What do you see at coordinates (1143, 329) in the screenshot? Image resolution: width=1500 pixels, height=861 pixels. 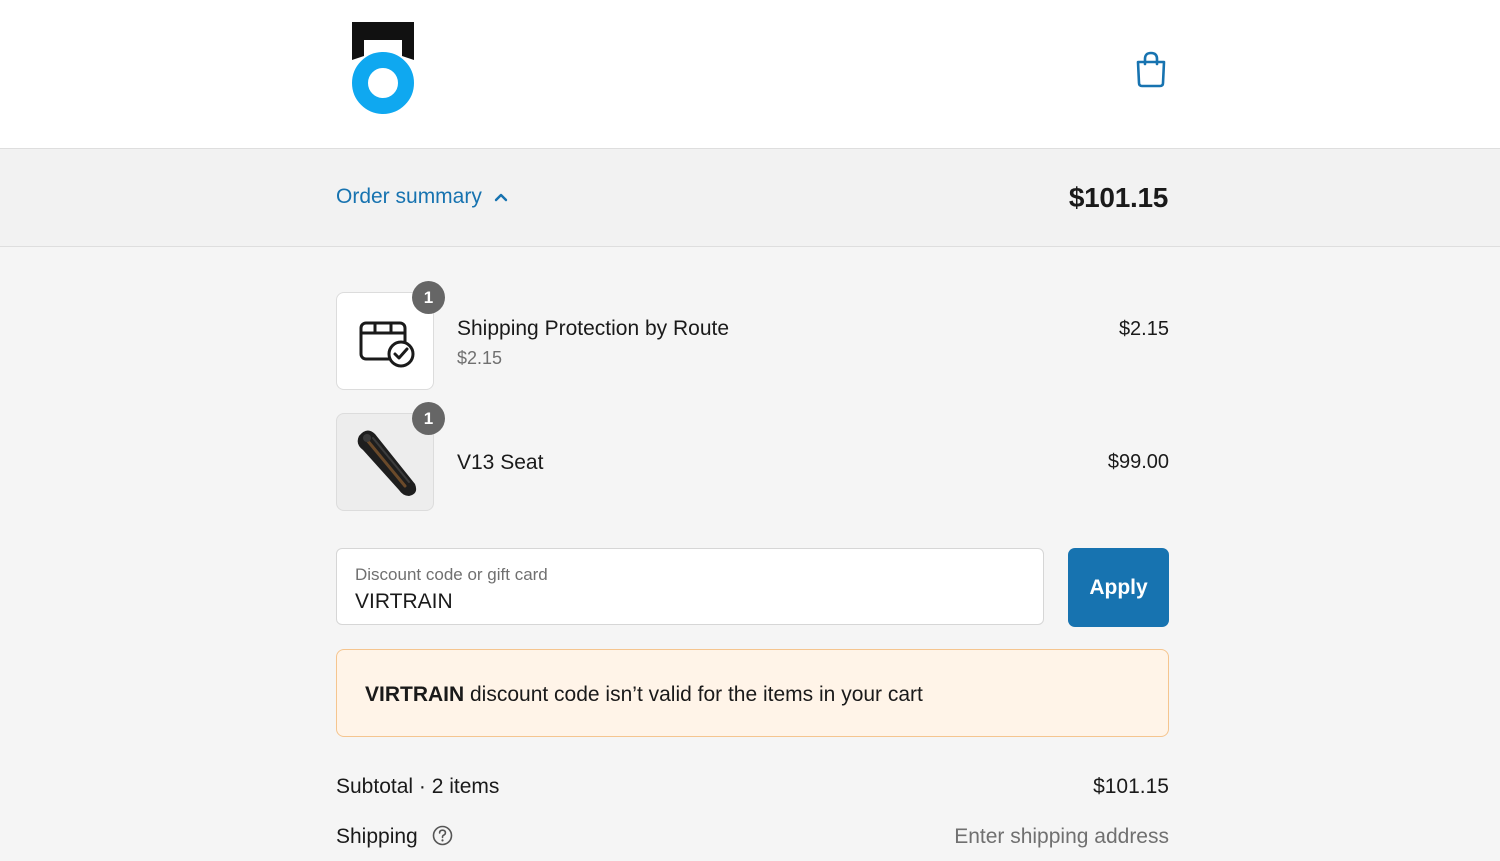 I see `item-price: $2.15` at bounding box center [1143, 329].